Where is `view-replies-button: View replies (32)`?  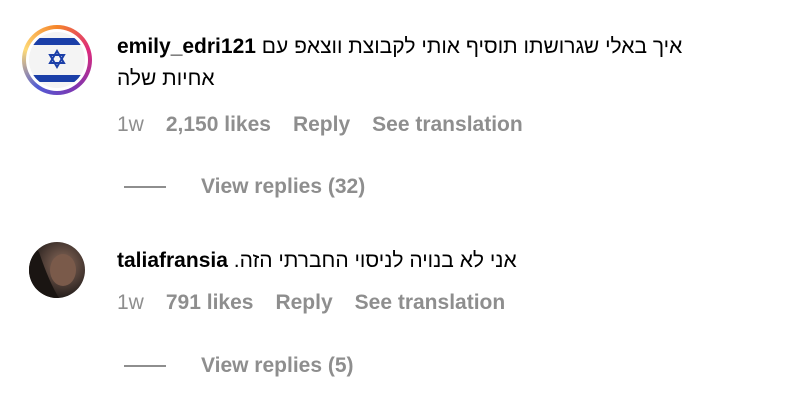
view-replies-button: View replies (32) is located at coordinates (244, 187).